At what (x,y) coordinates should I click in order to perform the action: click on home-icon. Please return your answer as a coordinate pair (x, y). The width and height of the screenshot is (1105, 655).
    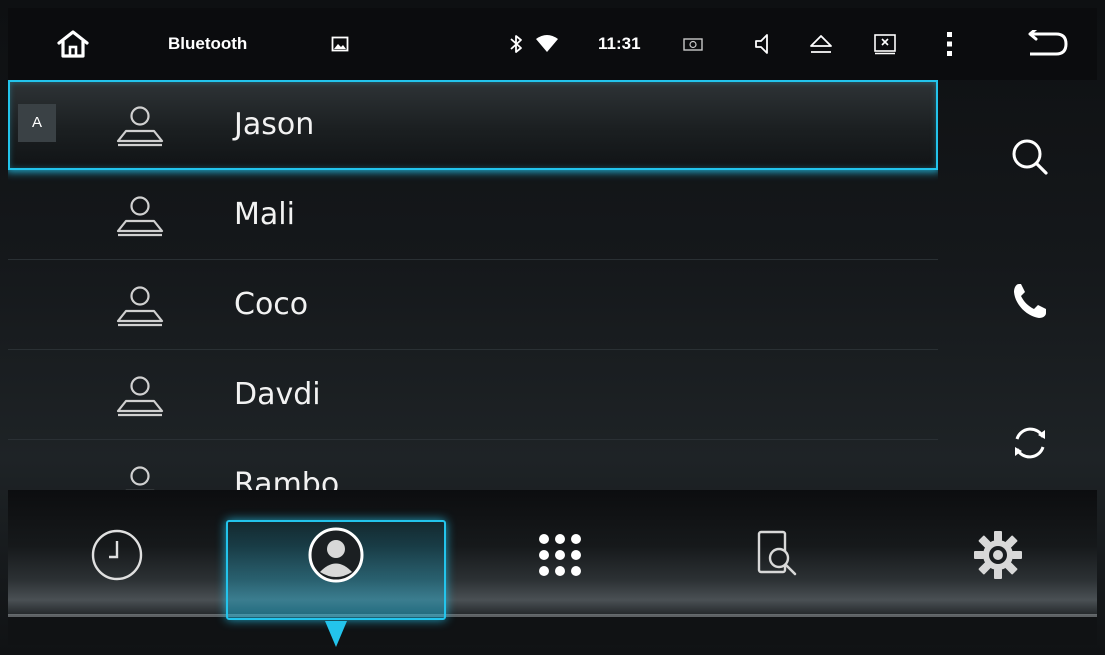
    Looking at the image, I should click on (73, 44).